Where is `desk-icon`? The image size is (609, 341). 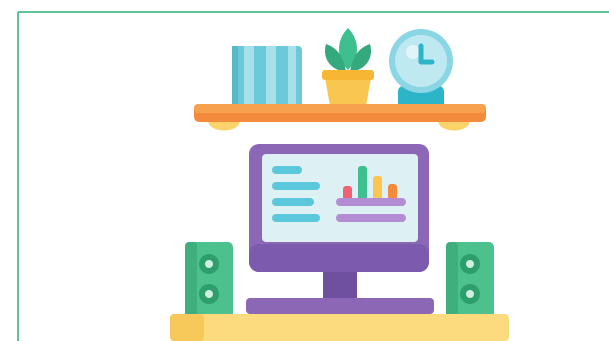 desk-icon is located at coordinates (339, 327).